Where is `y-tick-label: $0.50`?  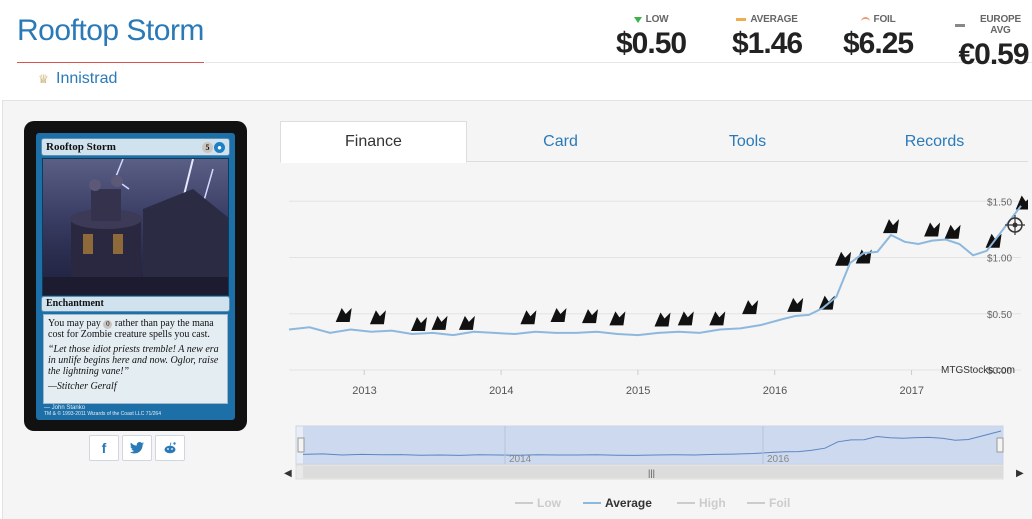 y-tick-label: $0.50 is located at coordinates (999, 315).